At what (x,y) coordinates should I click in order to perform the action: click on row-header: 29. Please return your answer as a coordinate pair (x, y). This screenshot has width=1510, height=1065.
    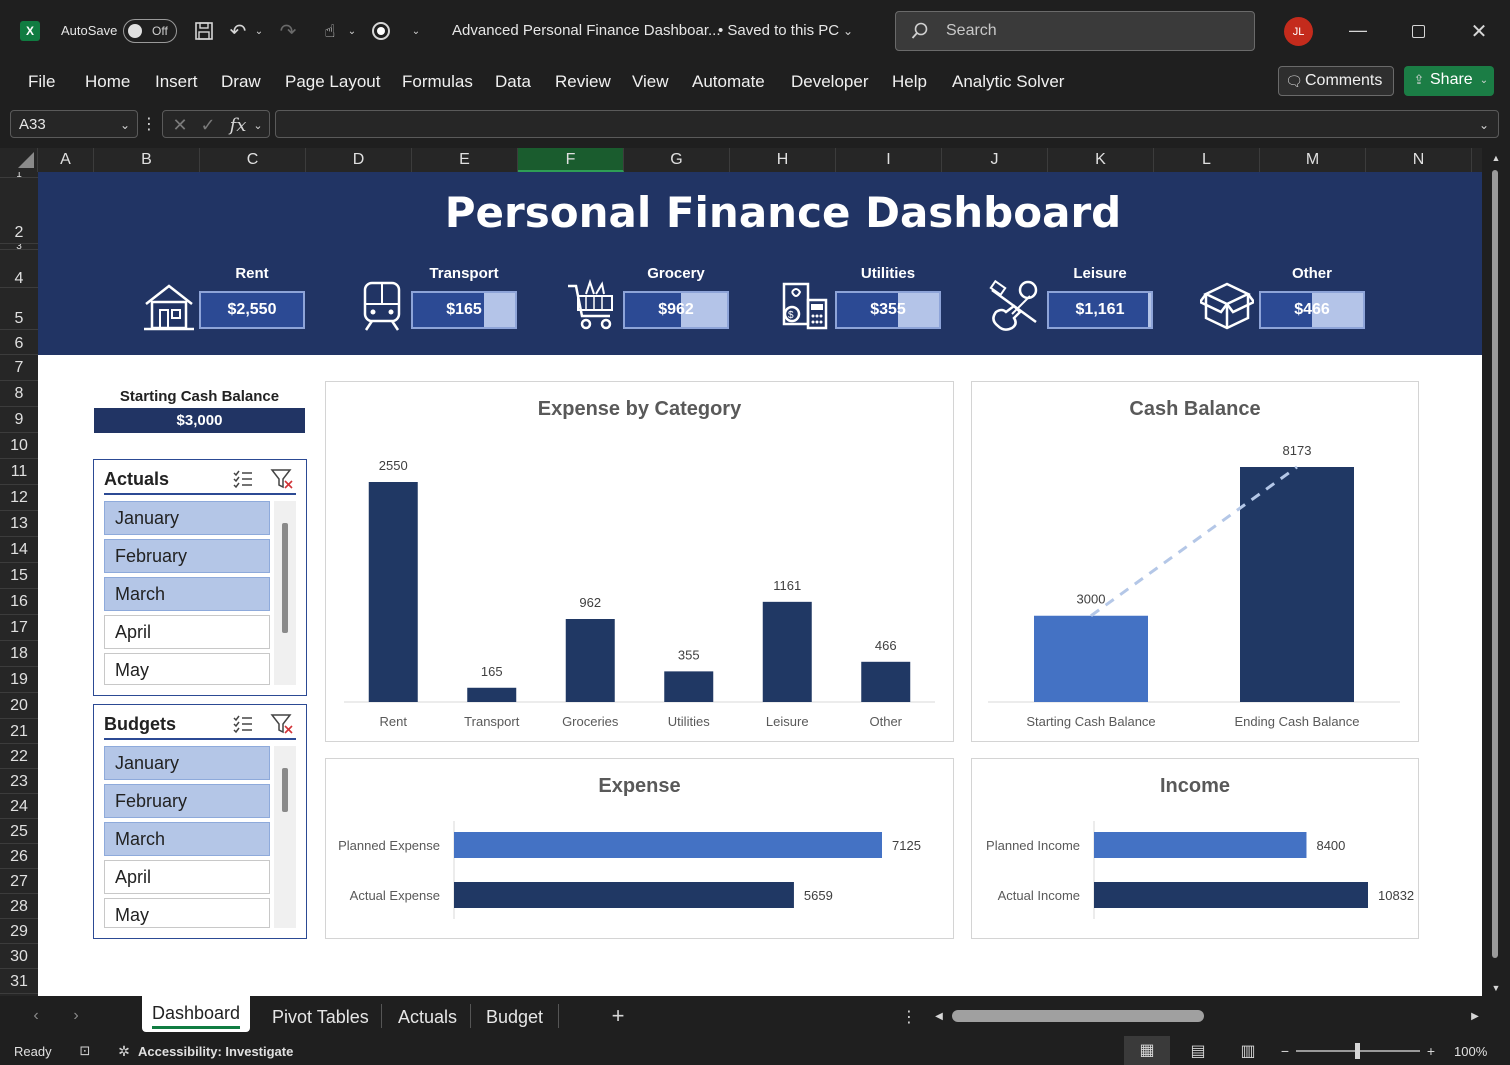
    Looking at the image, I should click on (19, 931).